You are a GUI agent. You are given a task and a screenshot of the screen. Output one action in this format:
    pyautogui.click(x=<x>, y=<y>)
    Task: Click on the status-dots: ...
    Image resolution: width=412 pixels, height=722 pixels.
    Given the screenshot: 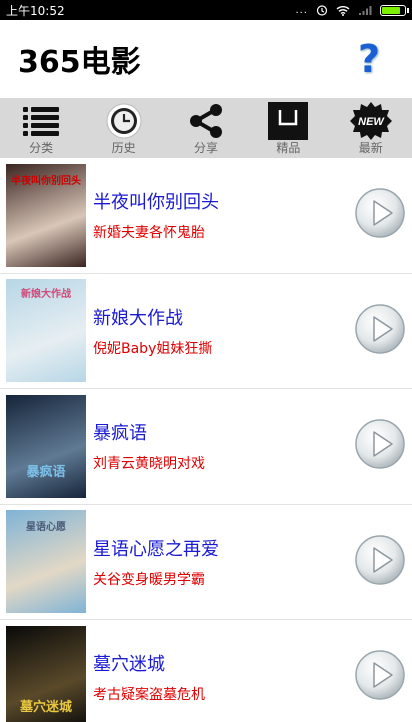 What is the action you would take?
    pyautogui.click(x=301, y=10)
    